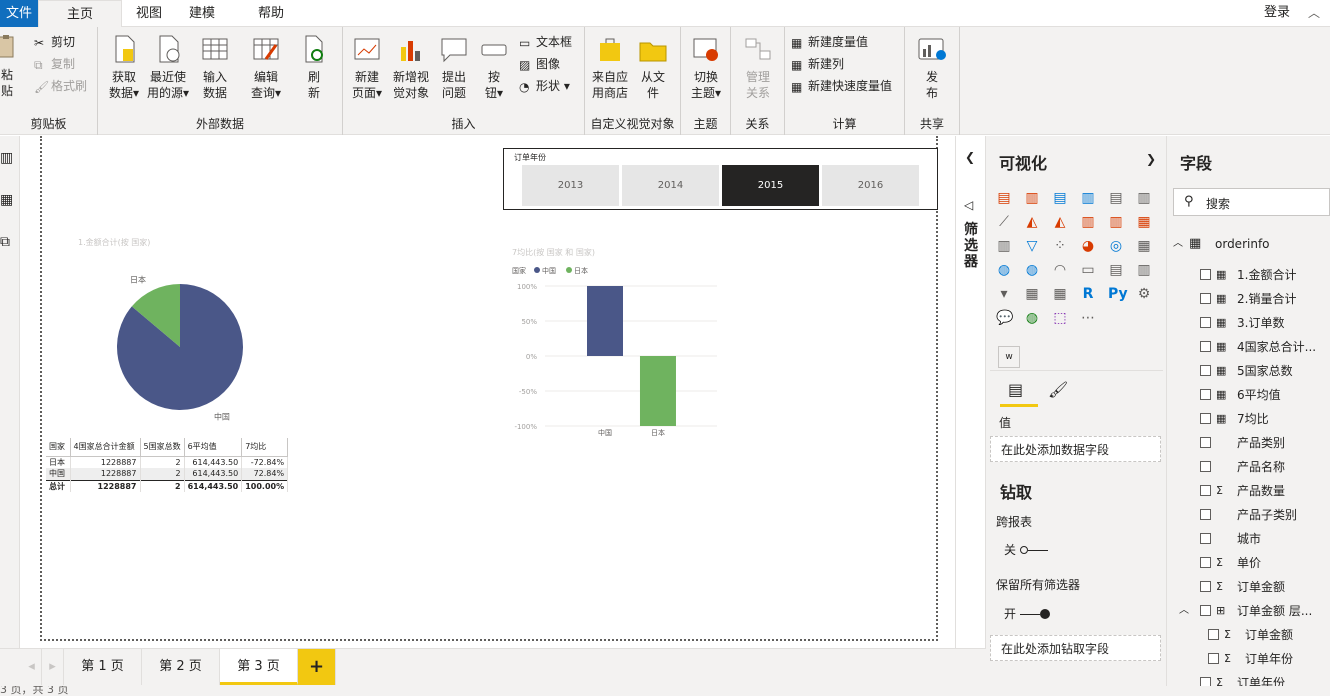  I want to click on paste-button: 粘 贴, so click(9, 66).